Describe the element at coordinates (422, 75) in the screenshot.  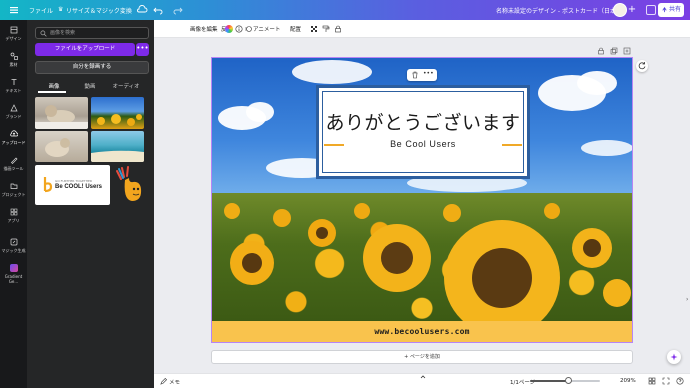
I see `element-floating-toolbar: •••` at that location.